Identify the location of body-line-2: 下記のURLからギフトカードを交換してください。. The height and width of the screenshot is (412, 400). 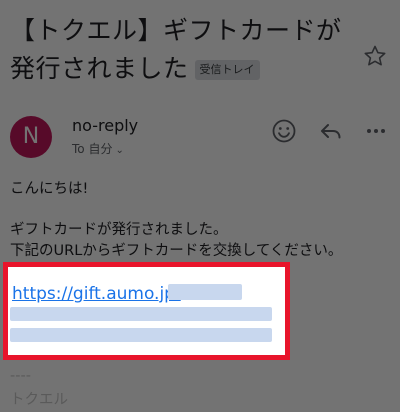
(176, 251).